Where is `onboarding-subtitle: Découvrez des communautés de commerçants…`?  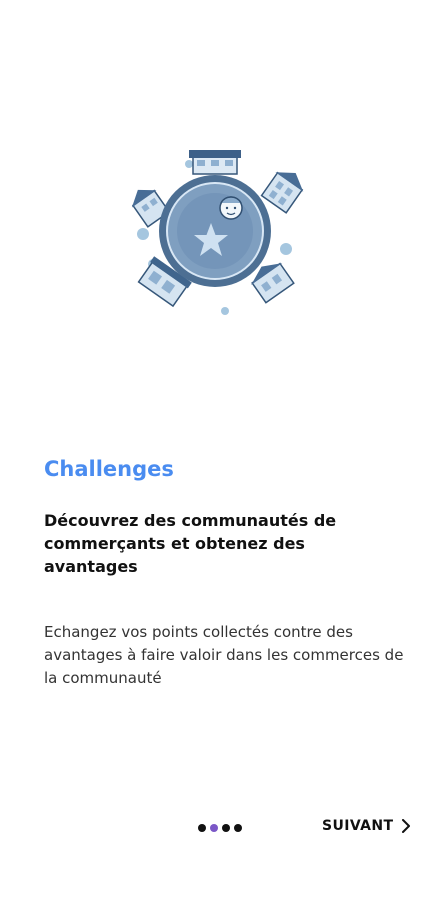 onboarding-subtitle: Découvrez des communautés de commerçants… is located at coordinates (190, 543).